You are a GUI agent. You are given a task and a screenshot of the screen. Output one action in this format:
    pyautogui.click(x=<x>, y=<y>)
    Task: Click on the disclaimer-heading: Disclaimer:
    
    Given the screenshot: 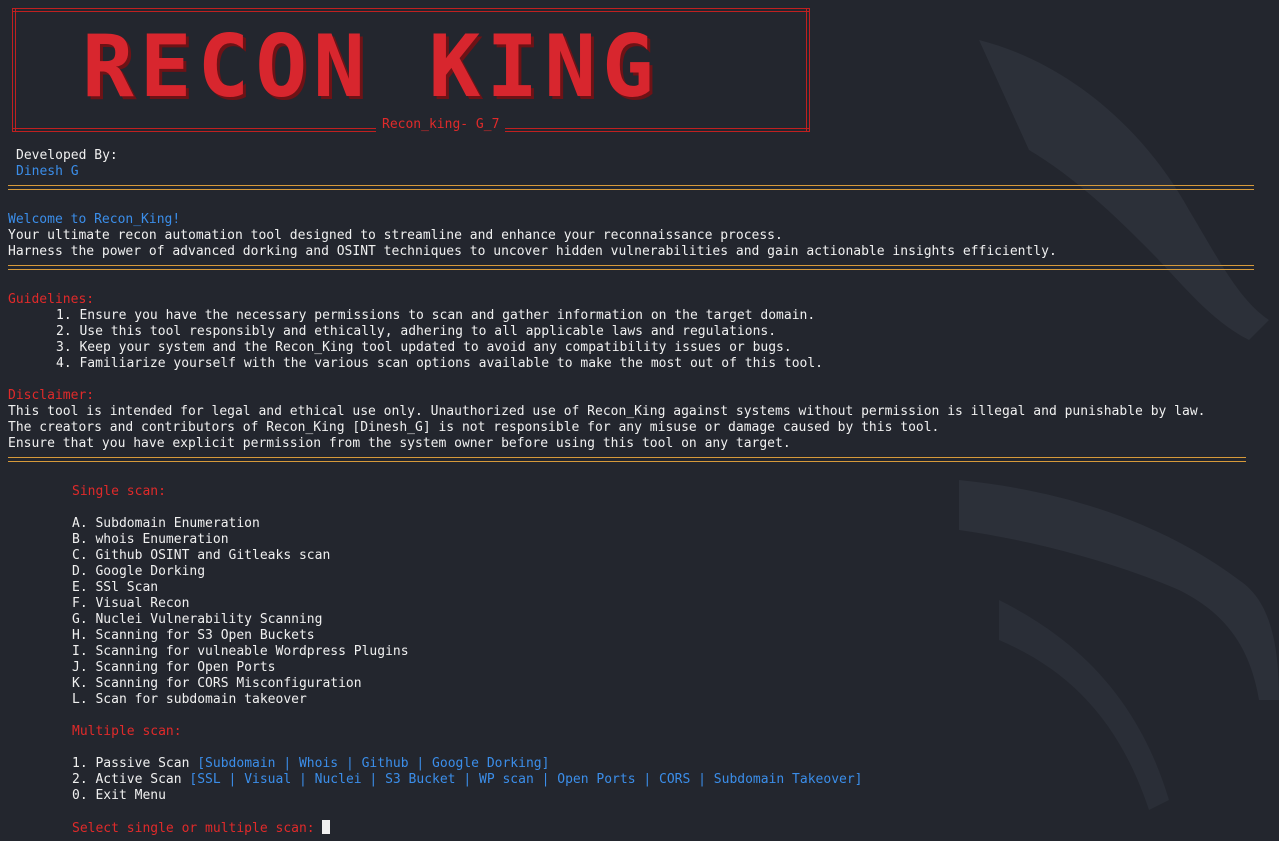 What is the action you would take?
    pyautogui.click(x=51, y=395)
    